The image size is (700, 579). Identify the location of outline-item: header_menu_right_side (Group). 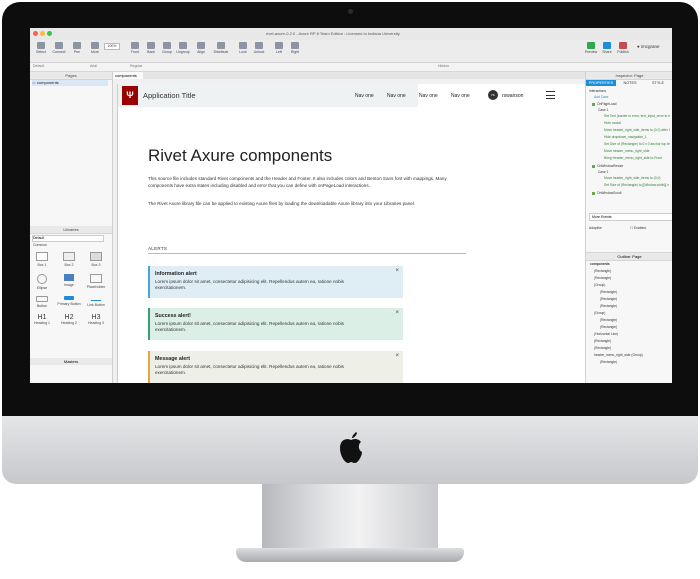
(618, 355).